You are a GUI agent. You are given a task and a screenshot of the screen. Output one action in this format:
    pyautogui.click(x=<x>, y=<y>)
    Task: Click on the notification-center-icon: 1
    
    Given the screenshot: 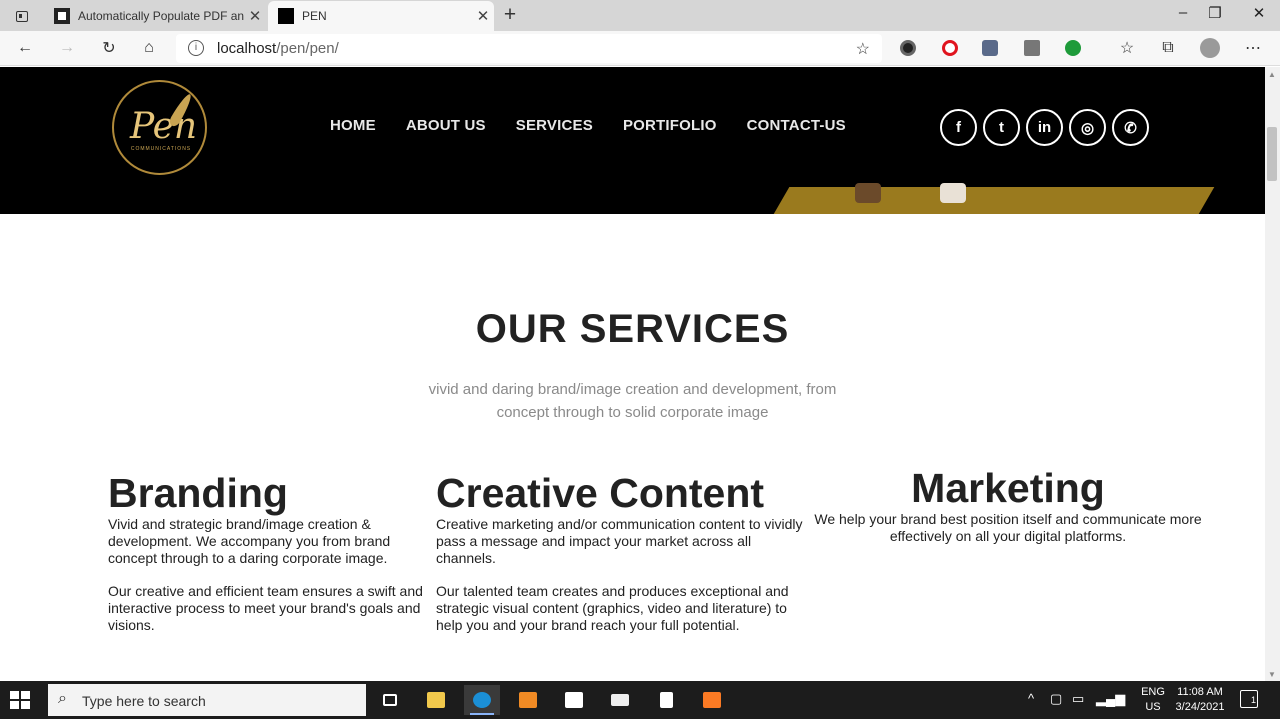 What is the action you would take?
    pyautogui.click(x=1249, y=699)
    